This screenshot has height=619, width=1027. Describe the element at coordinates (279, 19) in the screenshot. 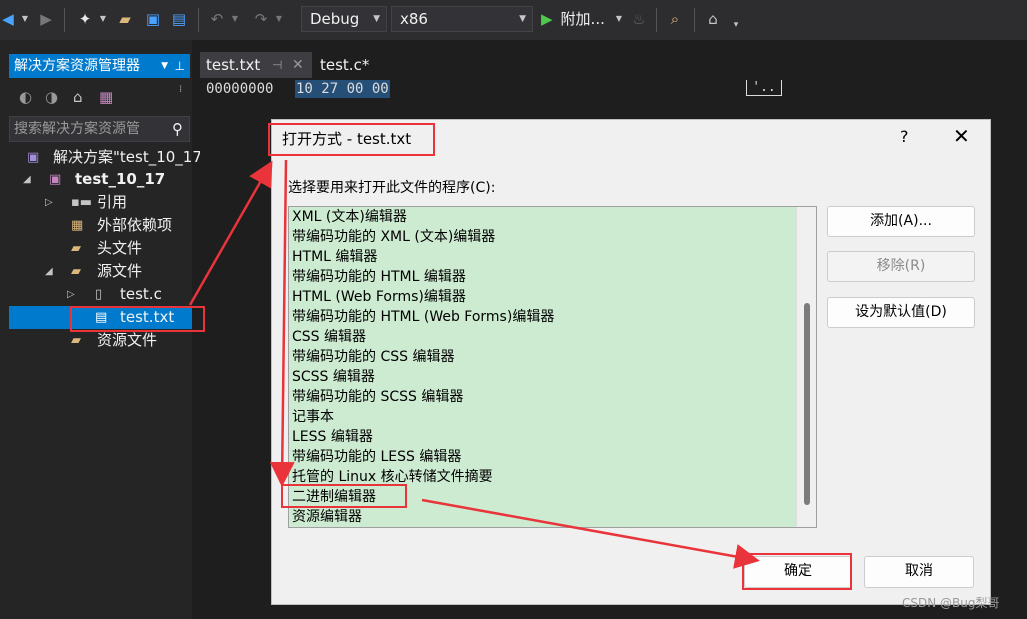

I see `redo-dropdown-icon: ▼` at that location.